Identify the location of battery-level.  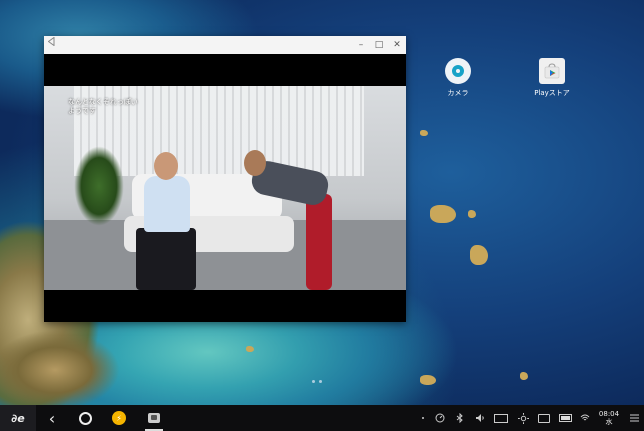
(565, 418).